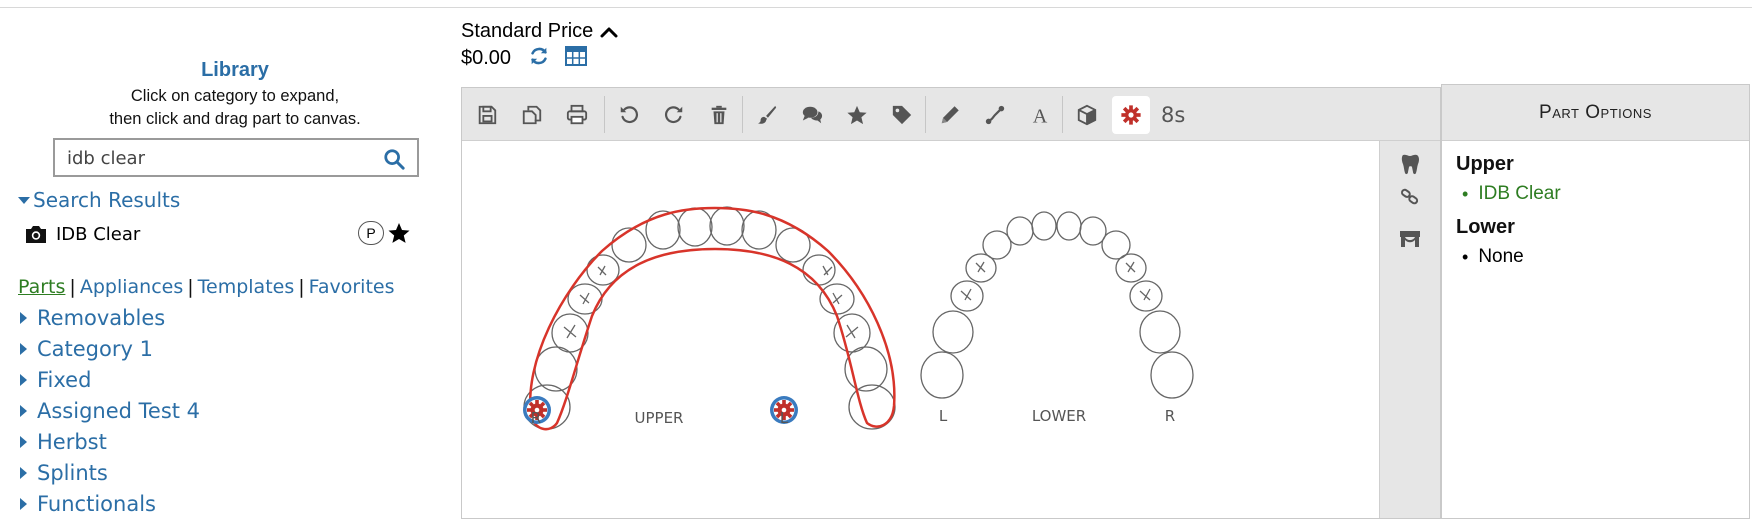 The width and height of the screenshot is (1752, 522). I want to click on library-nav: Parts | Appliances | Templates | Favorites, so click(206, 287).